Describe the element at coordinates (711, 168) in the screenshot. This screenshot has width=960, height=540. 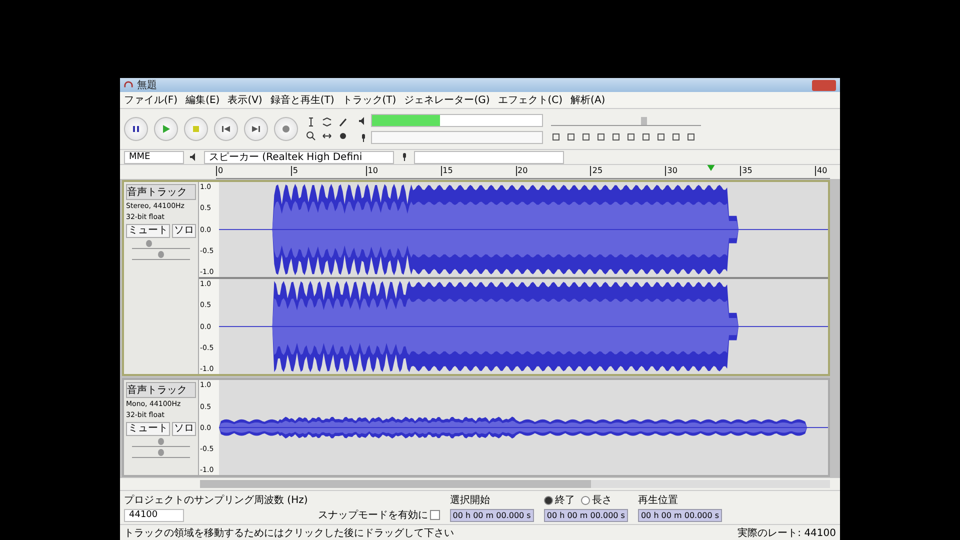
I see `playhead-icon` at that location.